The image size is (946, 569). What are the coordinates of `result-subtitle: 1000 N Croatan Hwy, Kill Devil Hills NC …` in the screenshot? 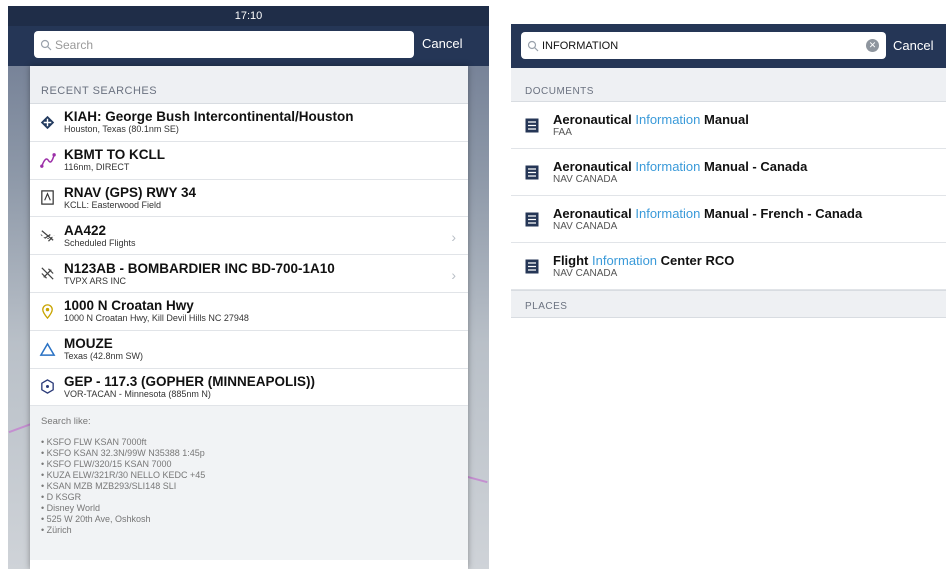 It's located at (156, 318).